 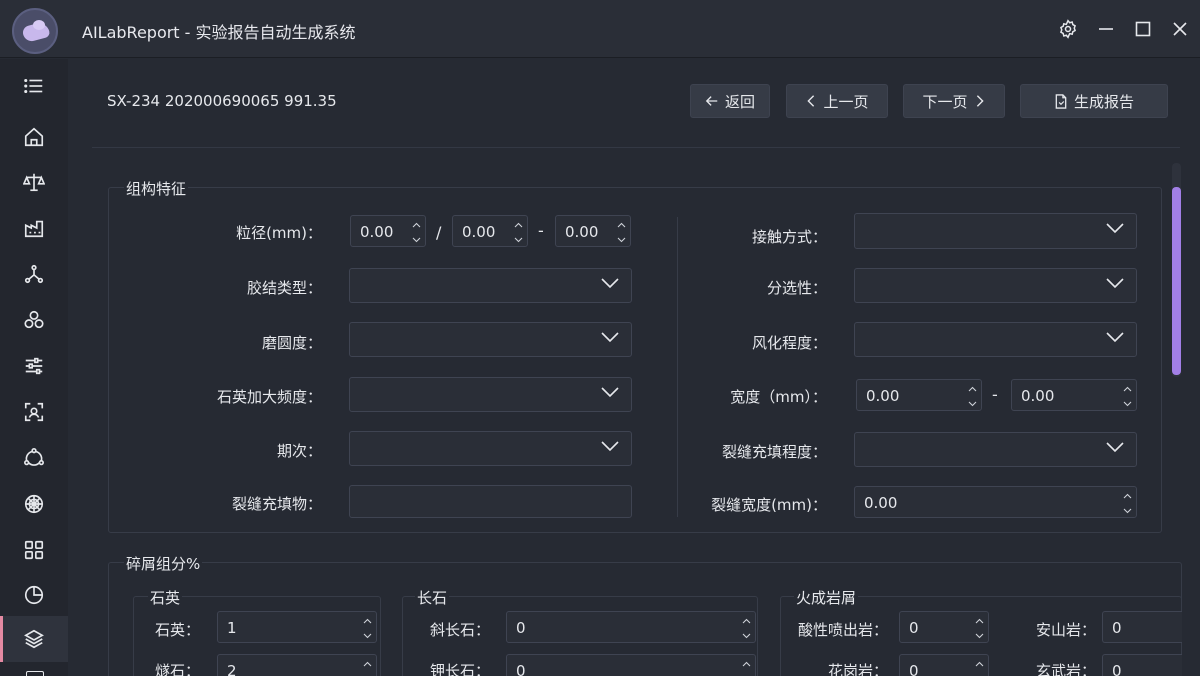 I want to click on generate-report-label: 生成报告, so click(x=1103, y=101).